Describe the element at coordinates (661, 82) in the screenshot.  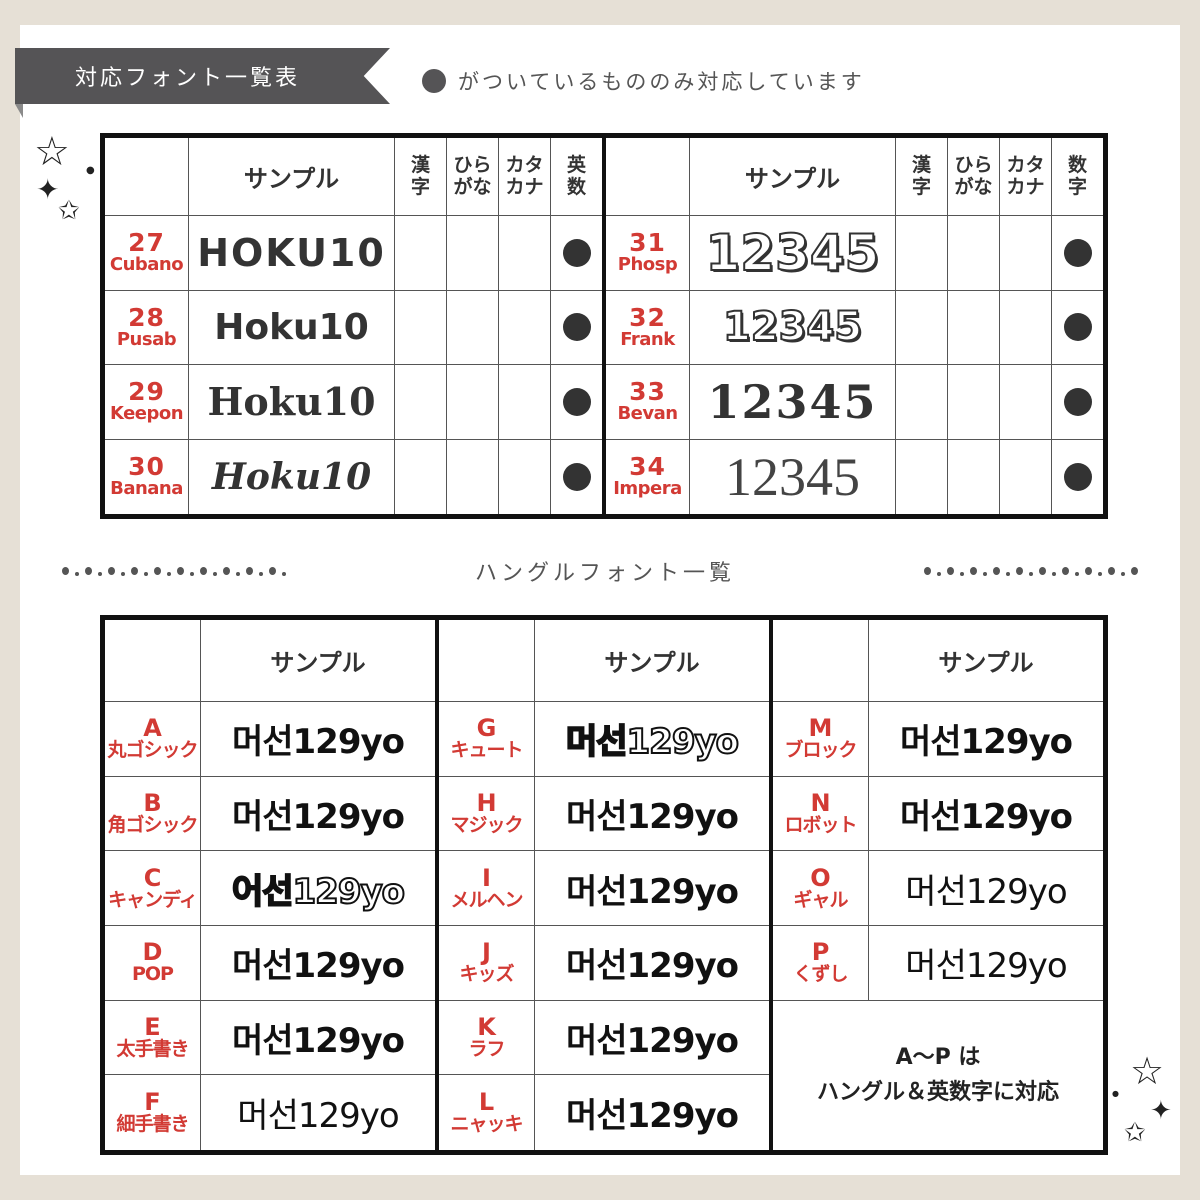
I see `legend-text: がついているもののみ対応しています` at that location.